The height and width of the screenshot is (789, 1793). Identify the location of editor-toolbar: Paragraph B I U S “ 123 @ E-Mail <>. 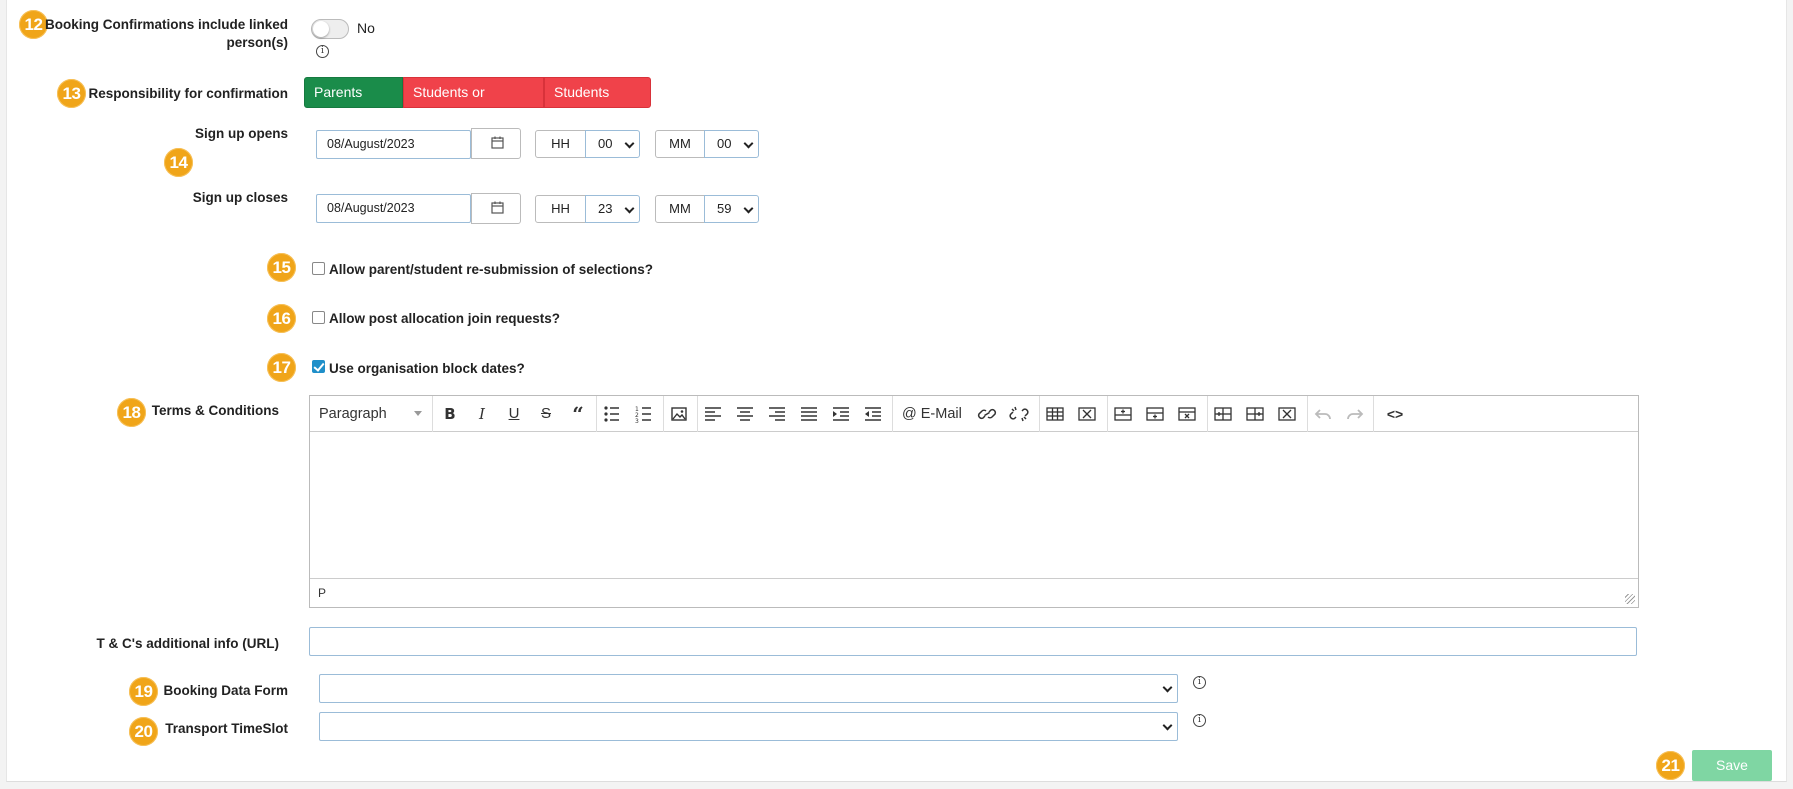
(974, 414).